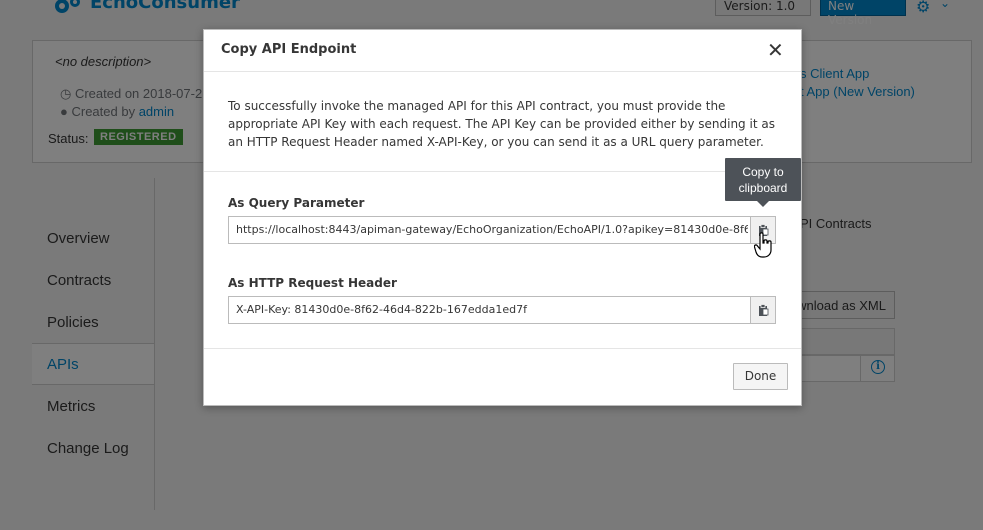 The height and width of the screenshot is (530, 983). Describe the element at coordinates (763, 179) in the screenshot. I see `copy-tooltip: Copy to clipboard` at that location.